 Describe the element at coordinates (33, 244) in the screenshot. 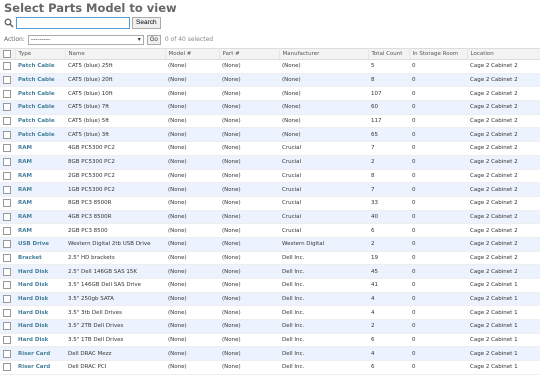

I see `type-link: USB Drive` at that location.